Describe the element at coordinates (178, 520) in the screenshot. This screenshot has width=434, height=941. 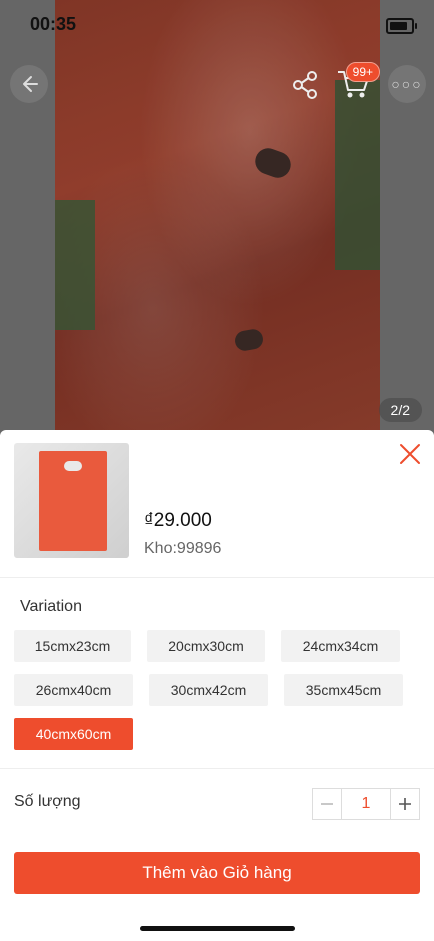
I see `product-price: ₫29.000` at that location.